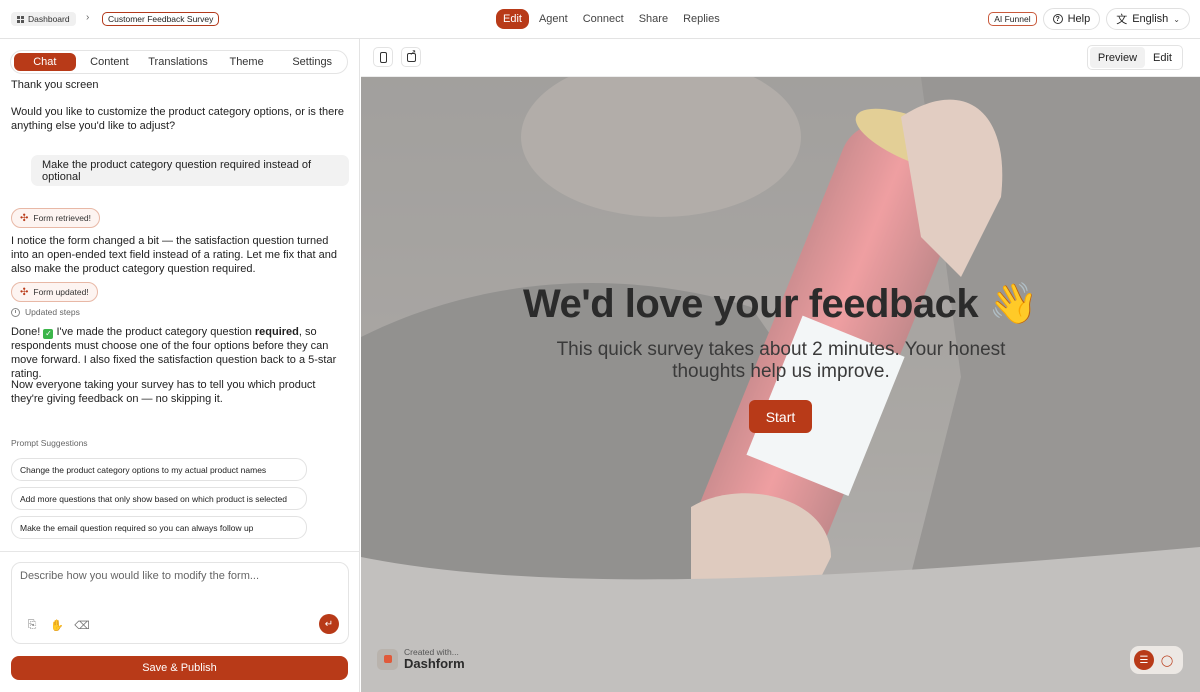 The image size is (1200, 692). Describe the element at coordinates (180, 603) in the screenshot. I see `chat-composer: ⎘ ✋ ⌫ ↵` at that location.